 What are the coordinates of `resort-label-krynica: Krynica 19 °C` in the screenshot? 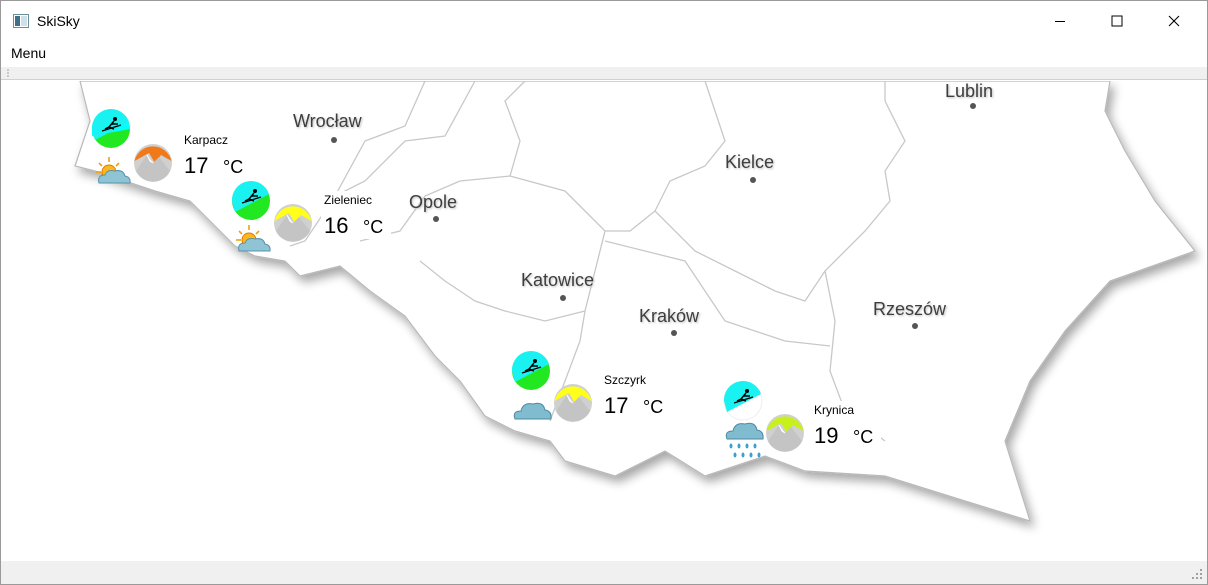 It's located at (846, 425).